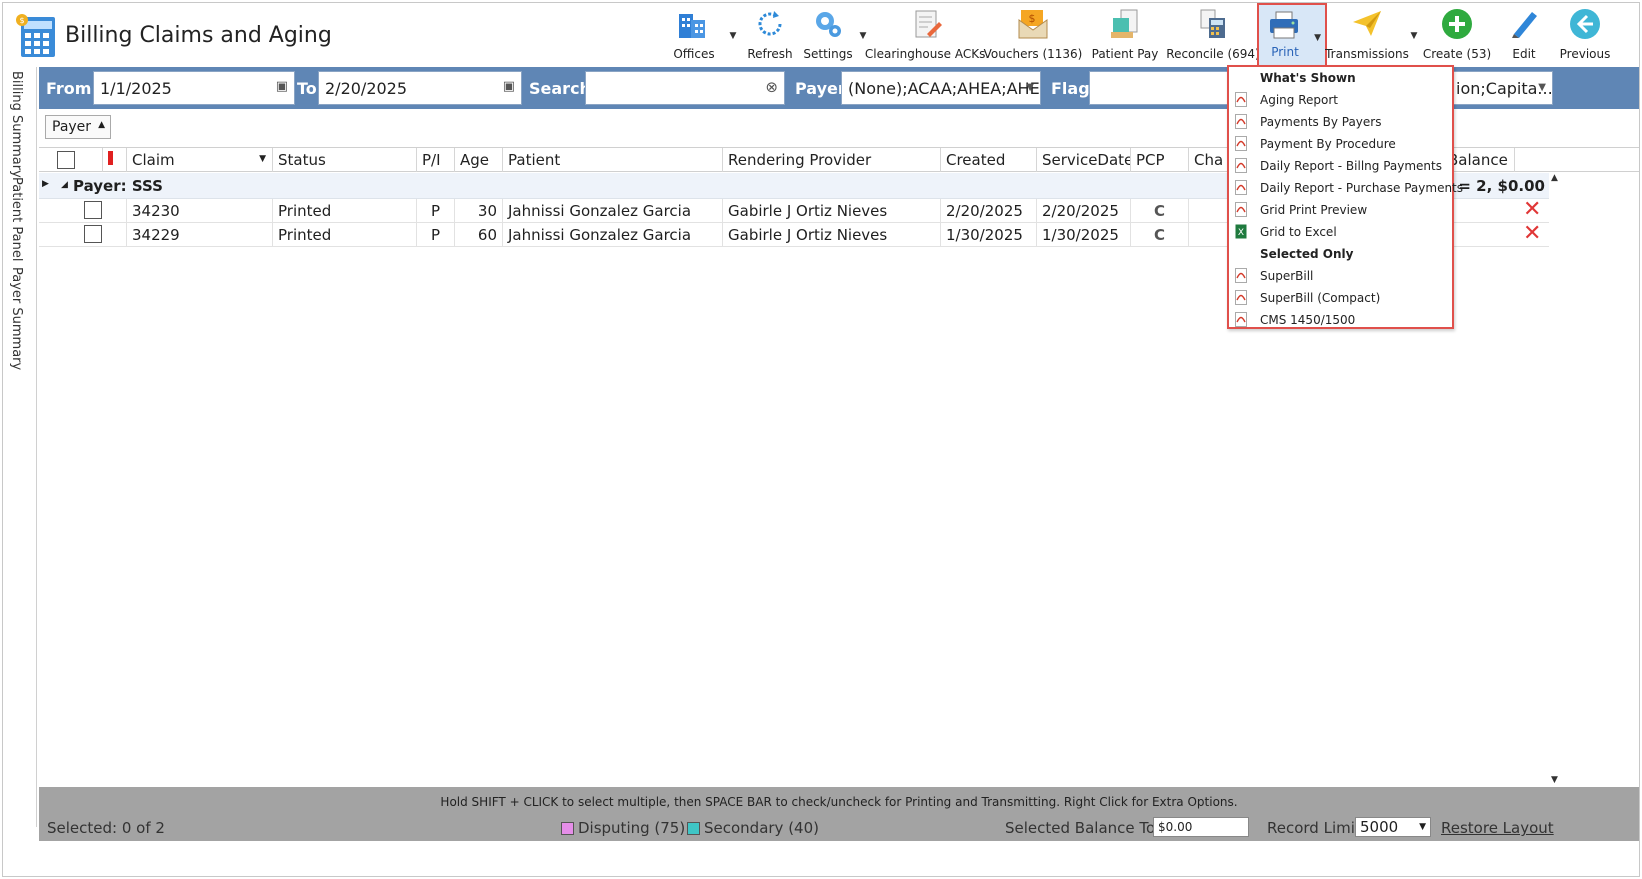  I want to click on menu-item-payments-by-payers: Payments By Payers, so click(1340, 122).